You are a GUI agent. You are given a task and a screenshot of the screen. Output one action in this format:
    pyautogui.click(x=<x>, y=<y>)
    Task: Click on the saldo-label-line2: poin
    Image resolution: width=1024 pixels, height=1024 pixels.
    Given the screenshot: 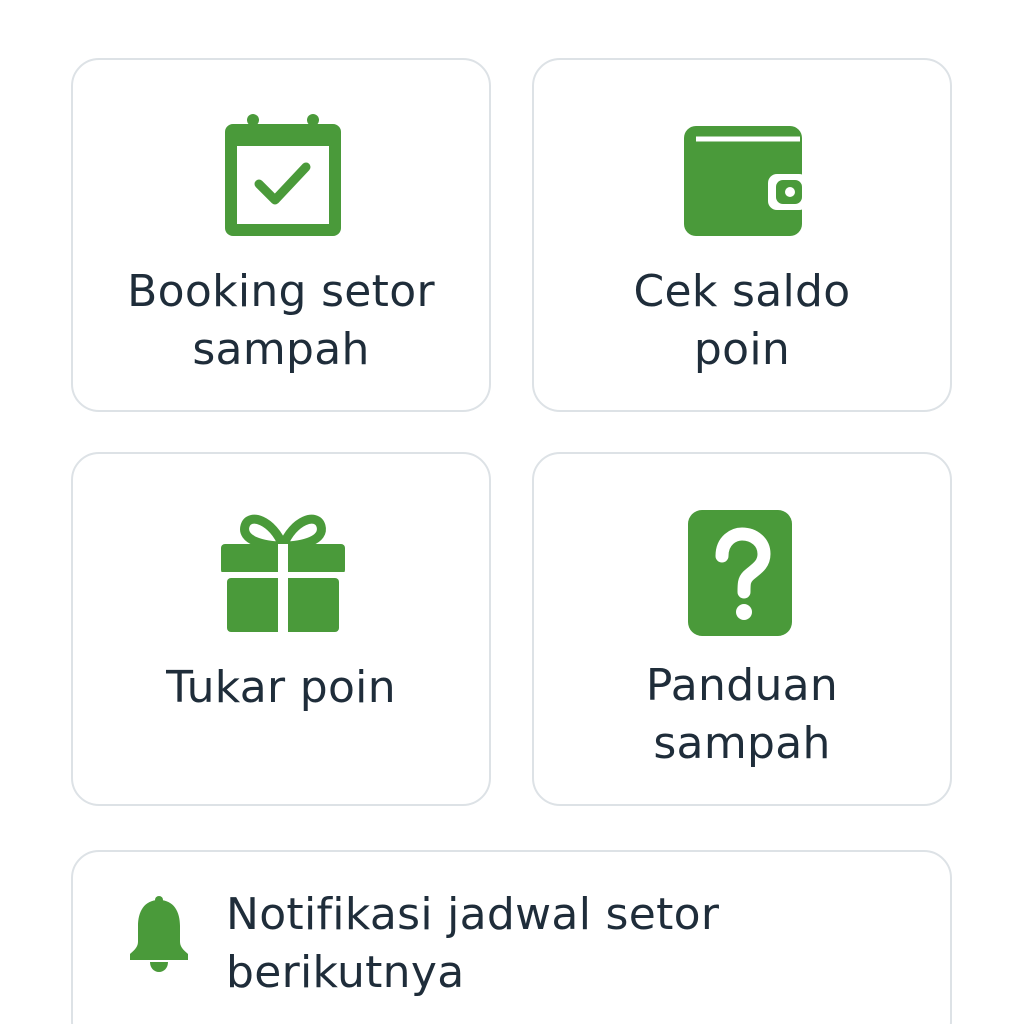 What is the action you would take?
    pyautogui.click(x=742, y=349)
    